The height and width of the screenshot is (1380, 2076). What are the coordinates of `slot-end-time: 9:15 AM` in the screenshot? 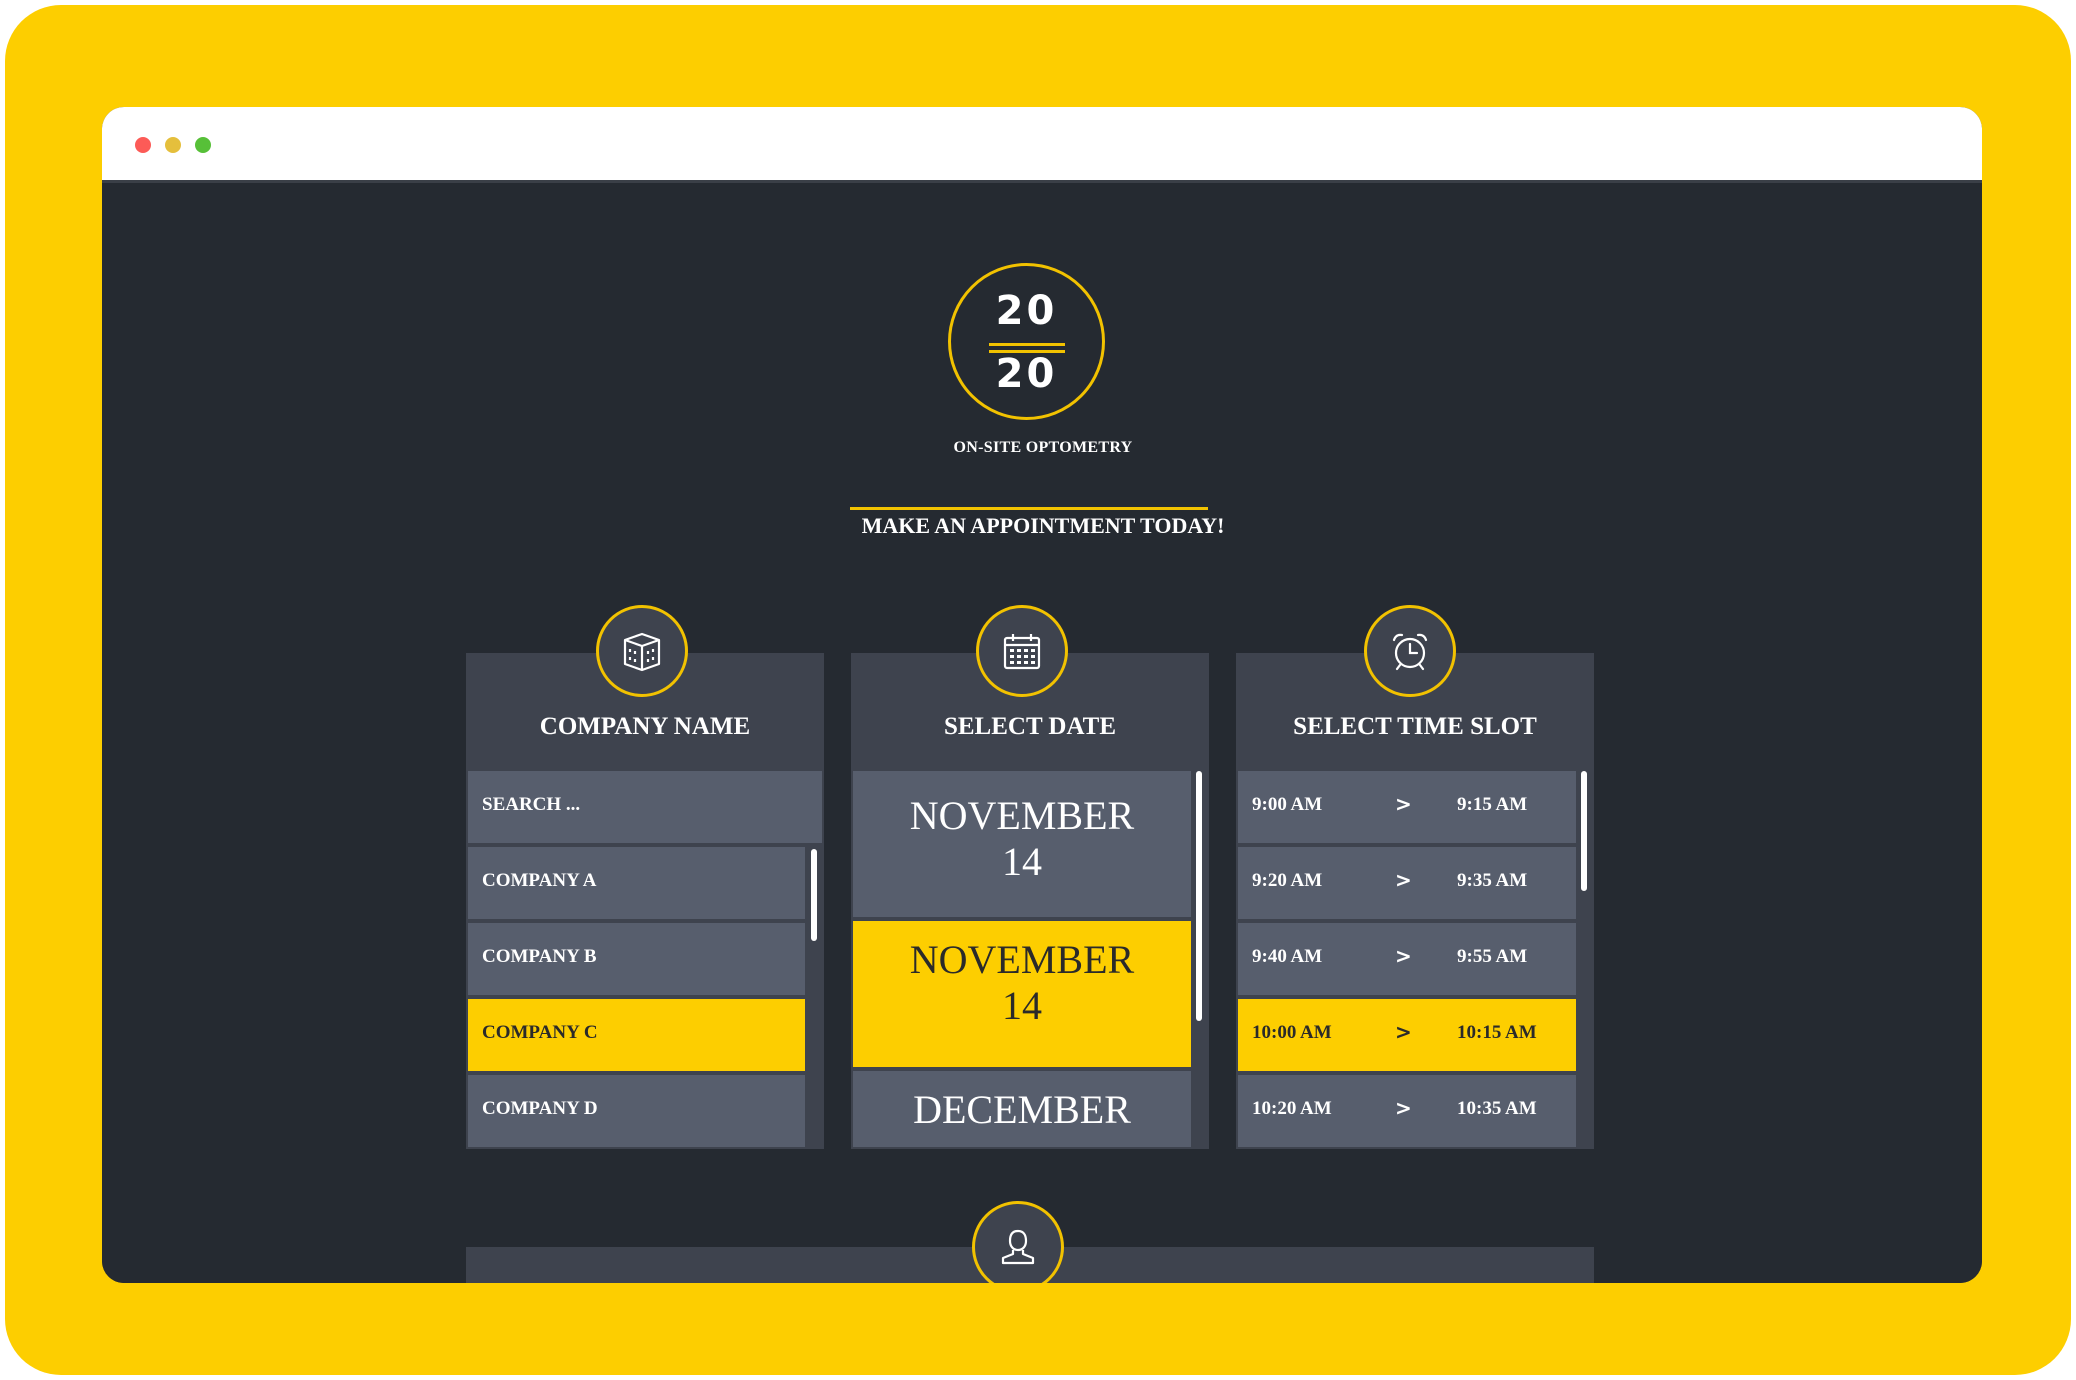 It's located at (1492, 804).